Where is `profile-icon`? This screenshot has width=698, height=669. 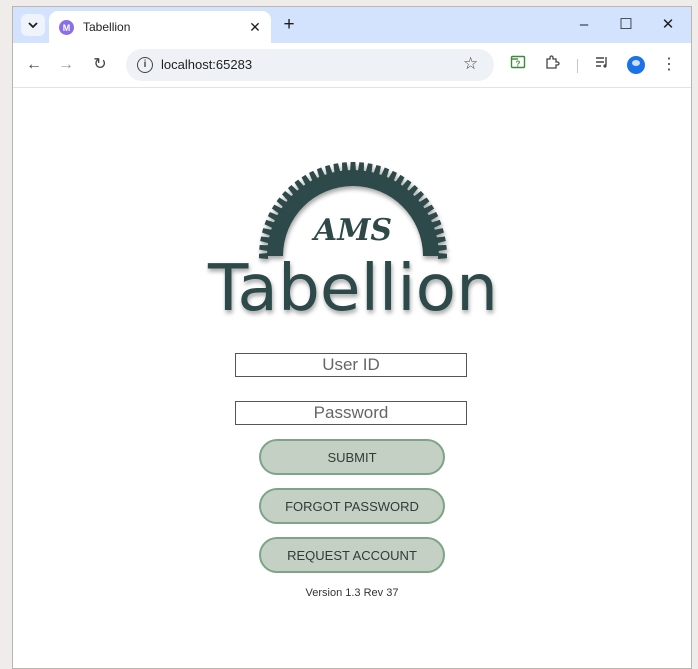 profile-icon is located at coordinates (636, 65).